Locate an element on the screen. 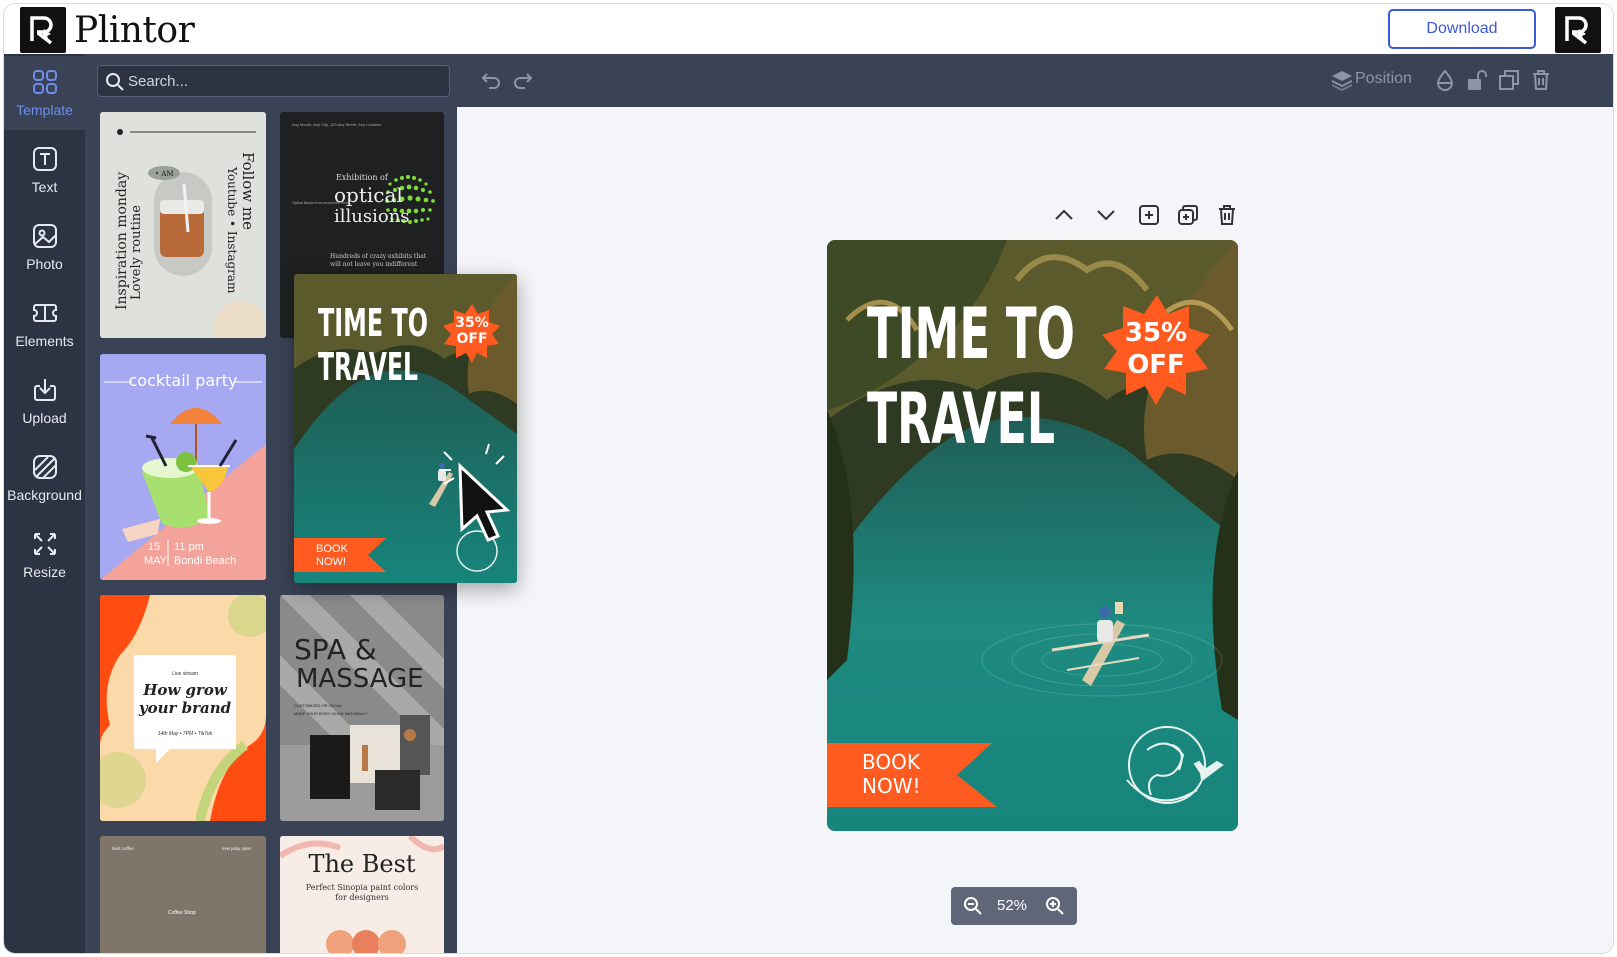 This screenshot has height=957, width=1617. search-box is located at coordinates (273, 81).